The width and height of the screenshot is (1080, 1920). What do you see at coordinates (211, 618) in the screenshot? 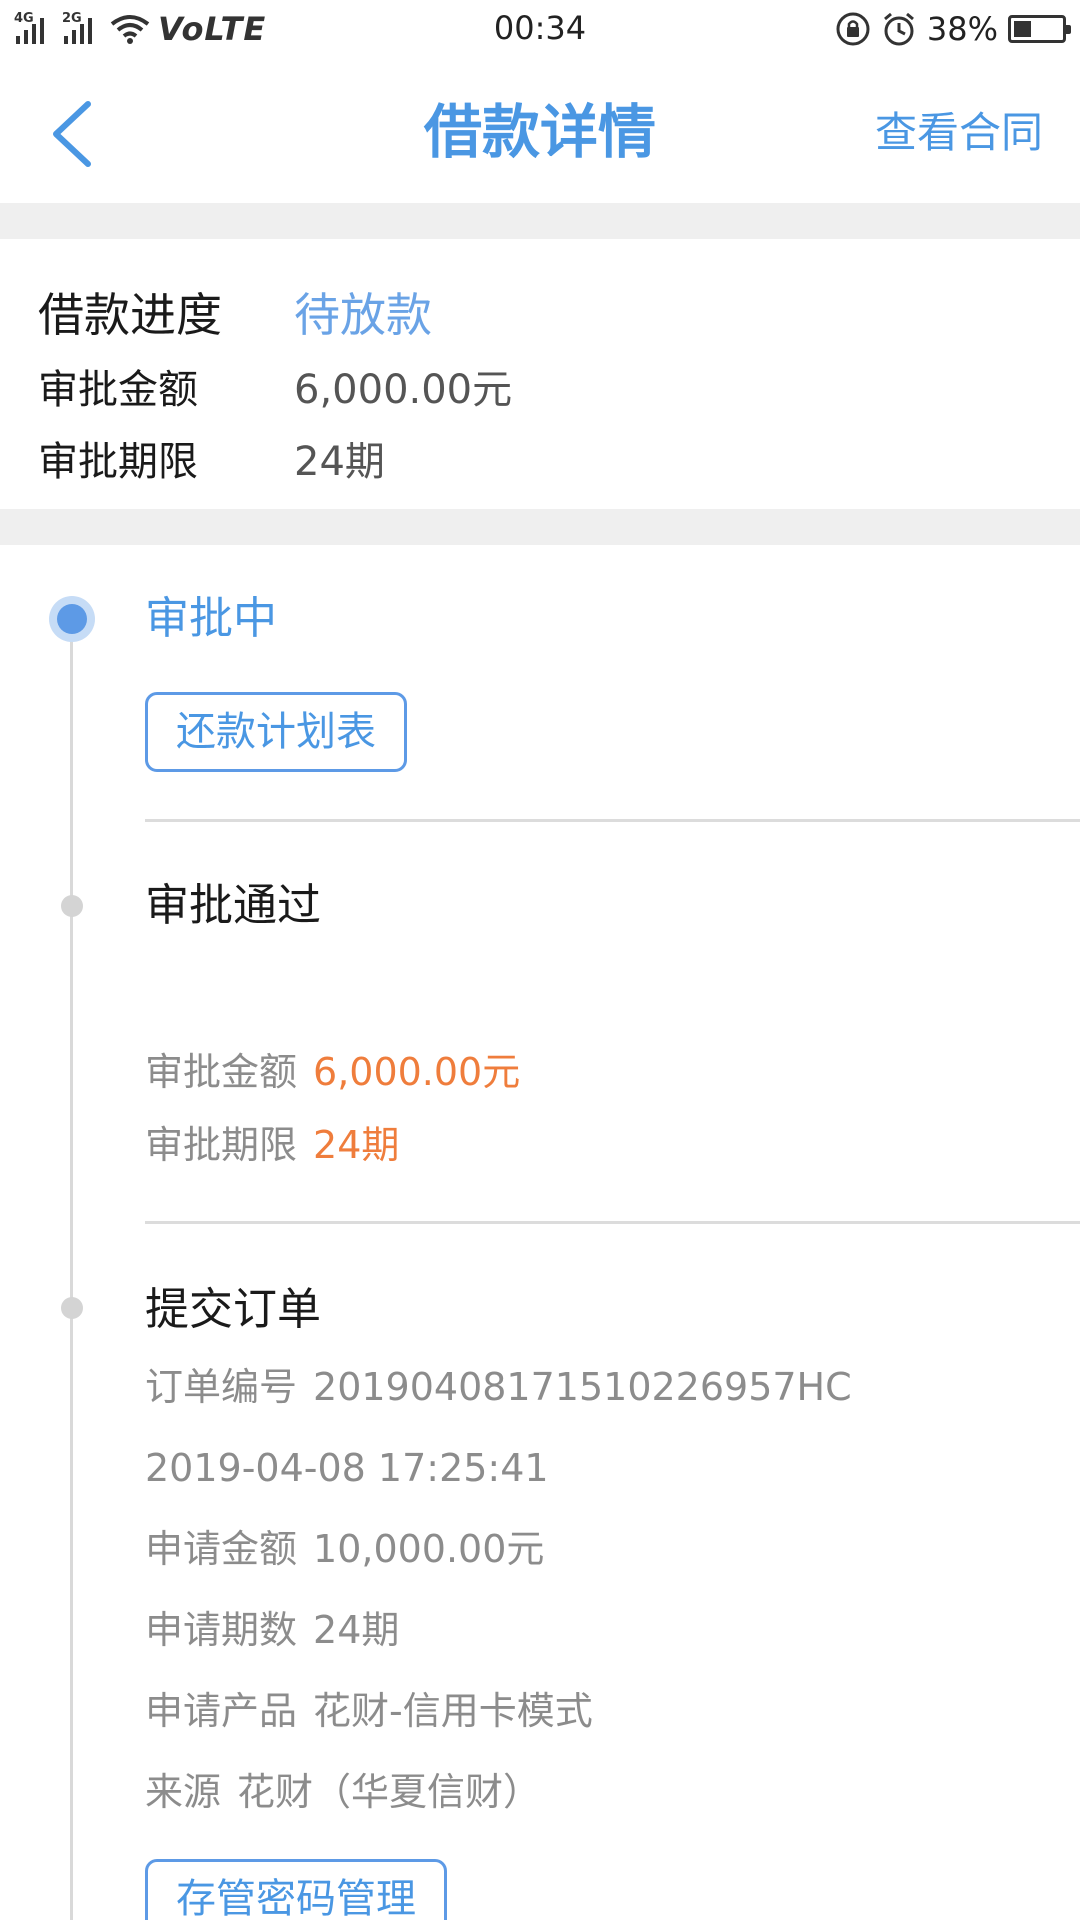
I see `step-reviewing-title: 审批中` at bounding box center [211, 618].